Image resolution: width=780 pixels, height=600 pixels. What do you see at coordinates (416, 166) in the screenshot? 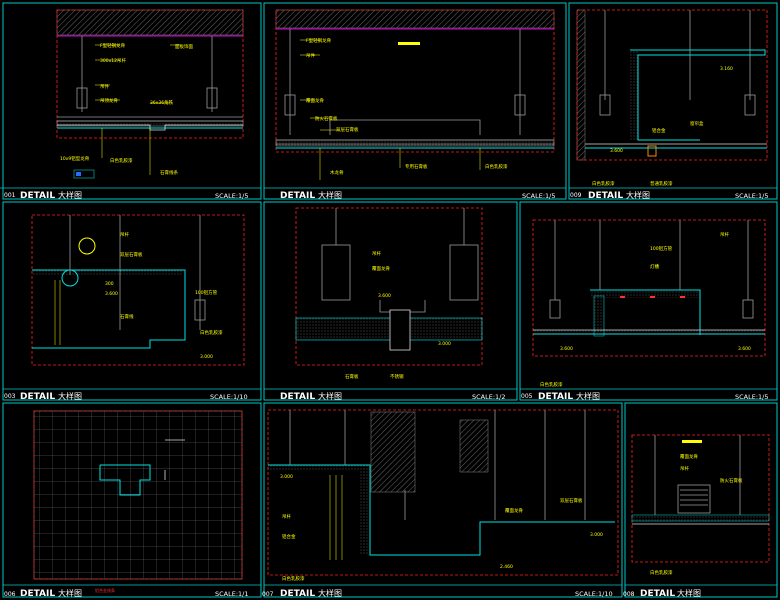
I see `note: 专用石膏板` at bounding box center [416, 166].